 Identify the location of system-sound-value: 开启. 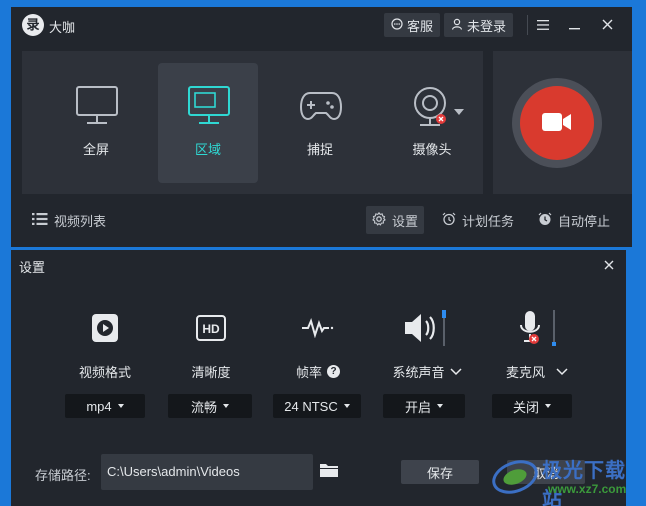
(417, 407).